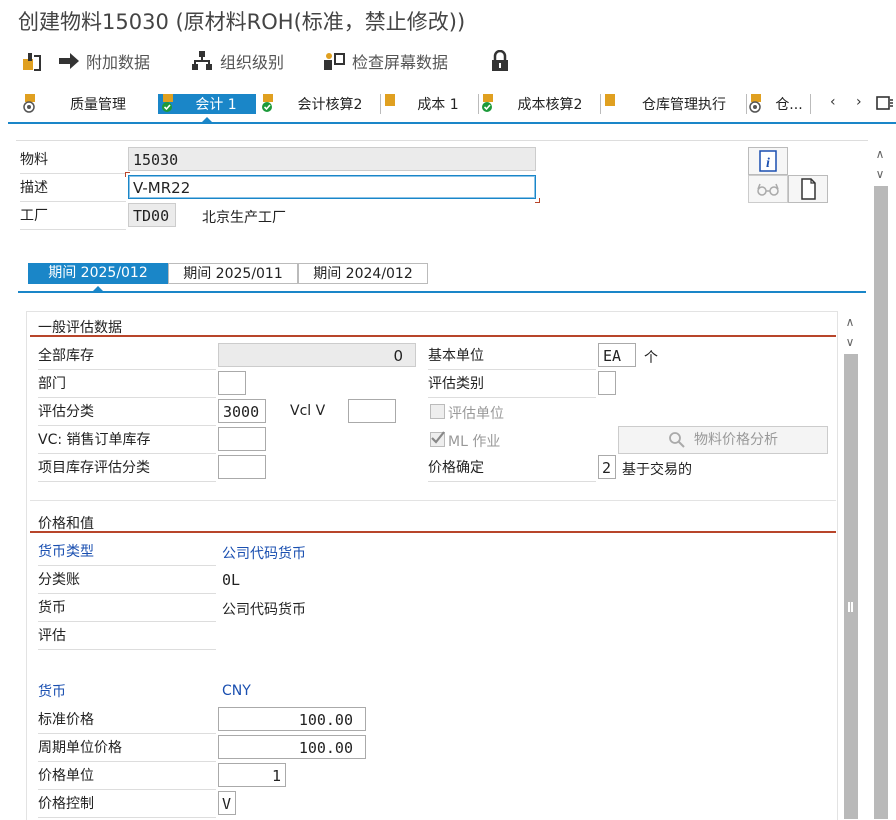 Image resolution: width=896 pixels, height=820 pixels. What do you see at coordinates (319, 104) in the screenshot?
I see `tab-accounting-2: 会计核算2` at bounding box center [319, 104].